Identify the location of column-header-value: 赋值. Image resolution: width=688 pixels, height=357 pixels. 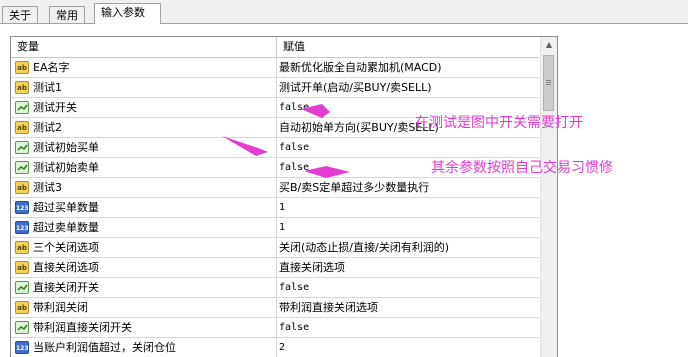
(408, 47).